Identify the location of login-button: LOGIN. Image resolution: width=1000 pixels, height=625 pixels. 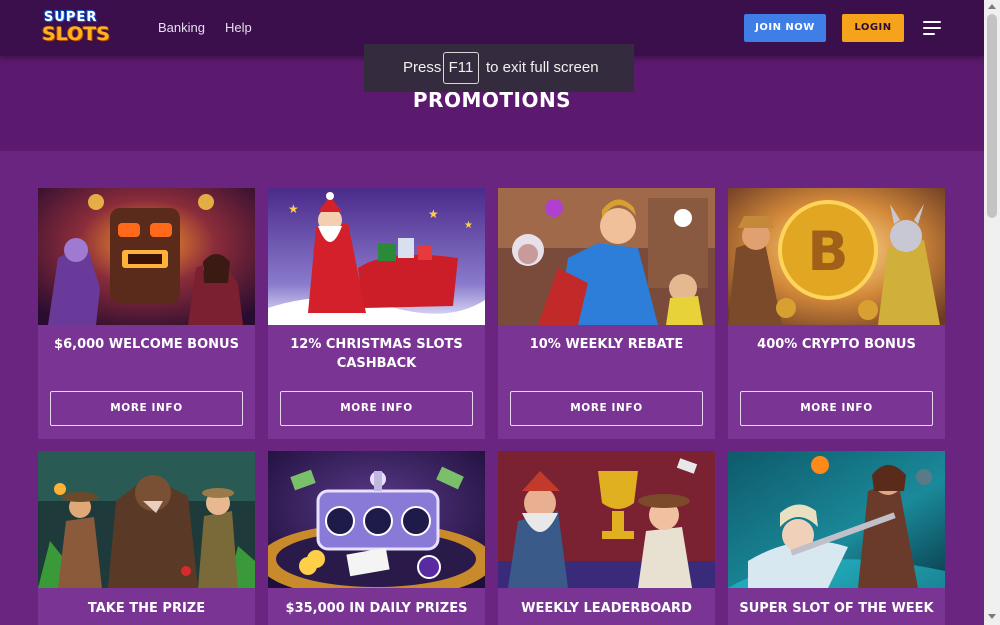
(873, 28).